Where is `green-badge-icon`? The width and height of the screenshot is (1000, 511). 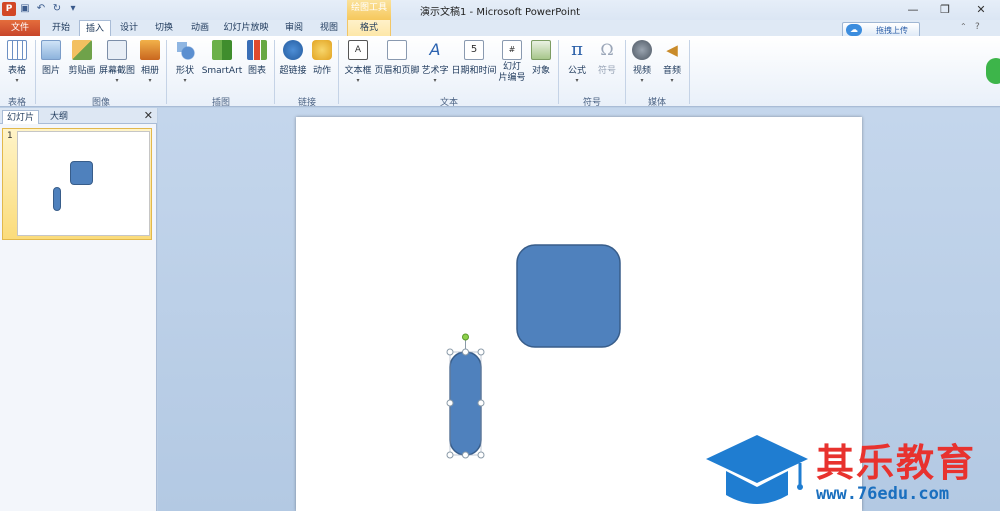
green-badge-icon is located at coordinates (993, 71).